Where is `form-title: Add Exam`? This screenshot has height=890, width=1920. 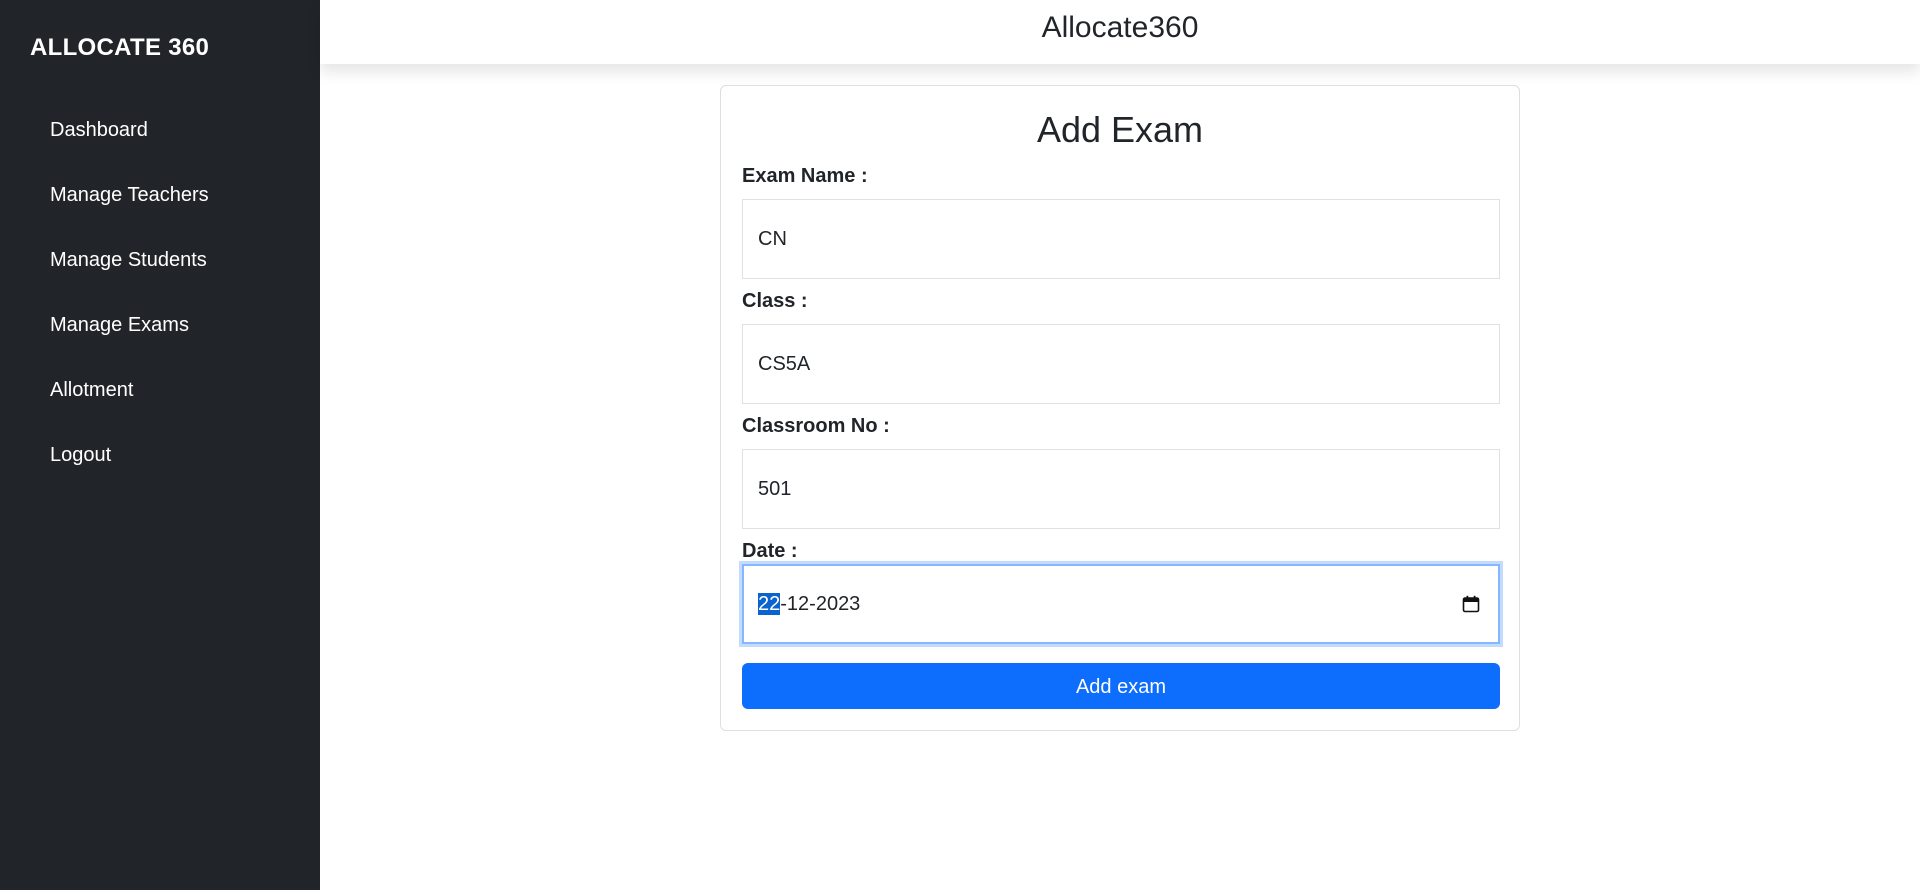 form-title: Add Exam is located at coordinates (1120, 129).